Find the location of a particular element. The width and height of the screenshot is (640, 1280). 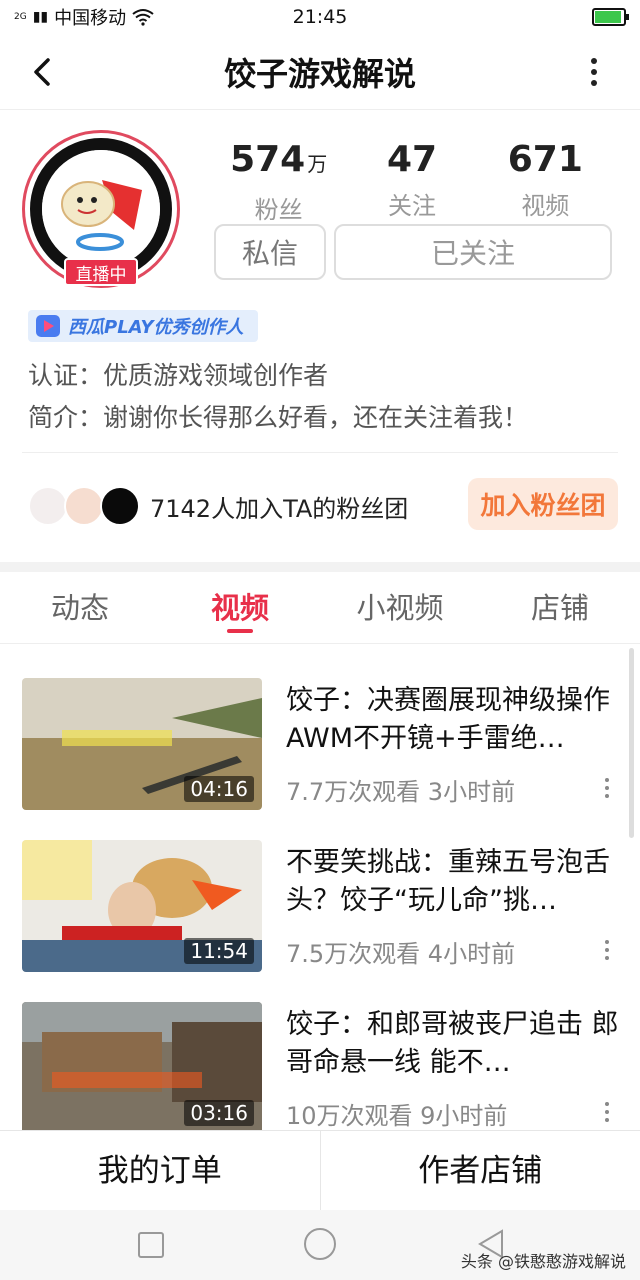

watermark: 头条 @铁憨憨游戏解说 is located at coordinates (543, 1261).